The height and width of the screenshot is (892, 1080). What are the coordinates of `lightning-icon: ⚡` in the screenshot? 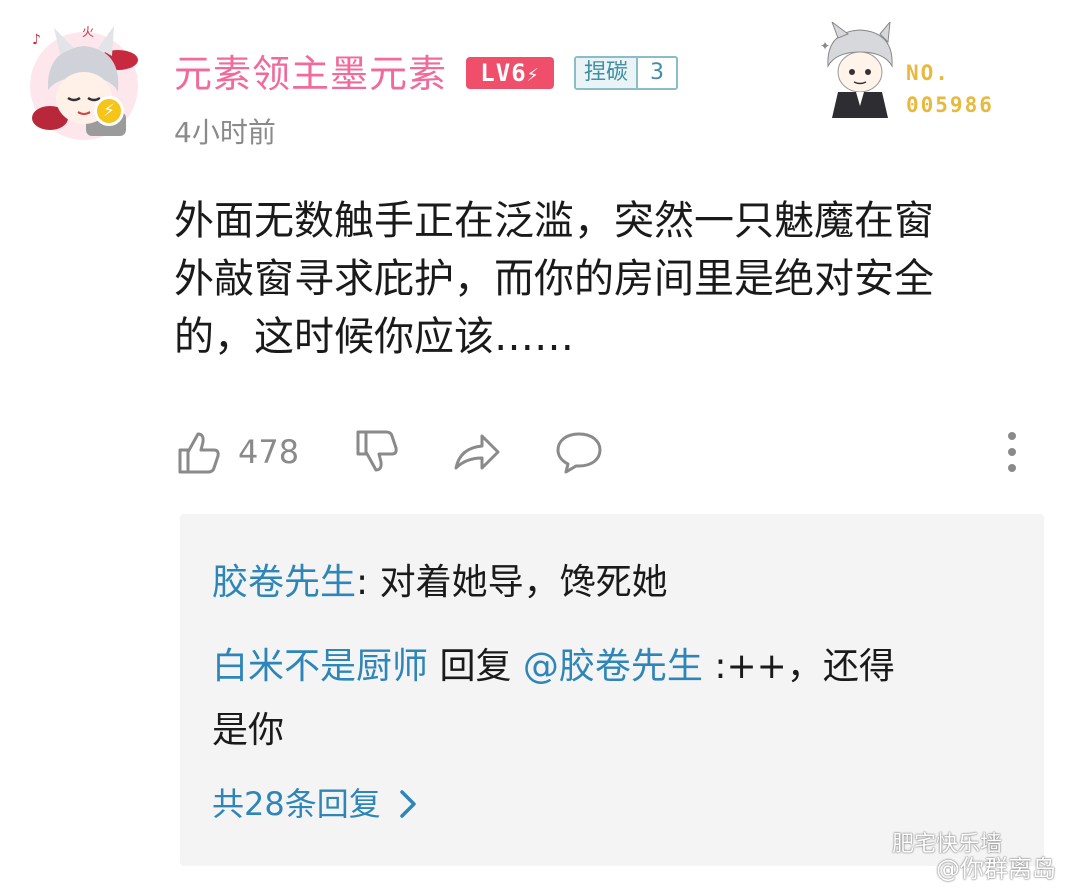 It's located at (533, 74).